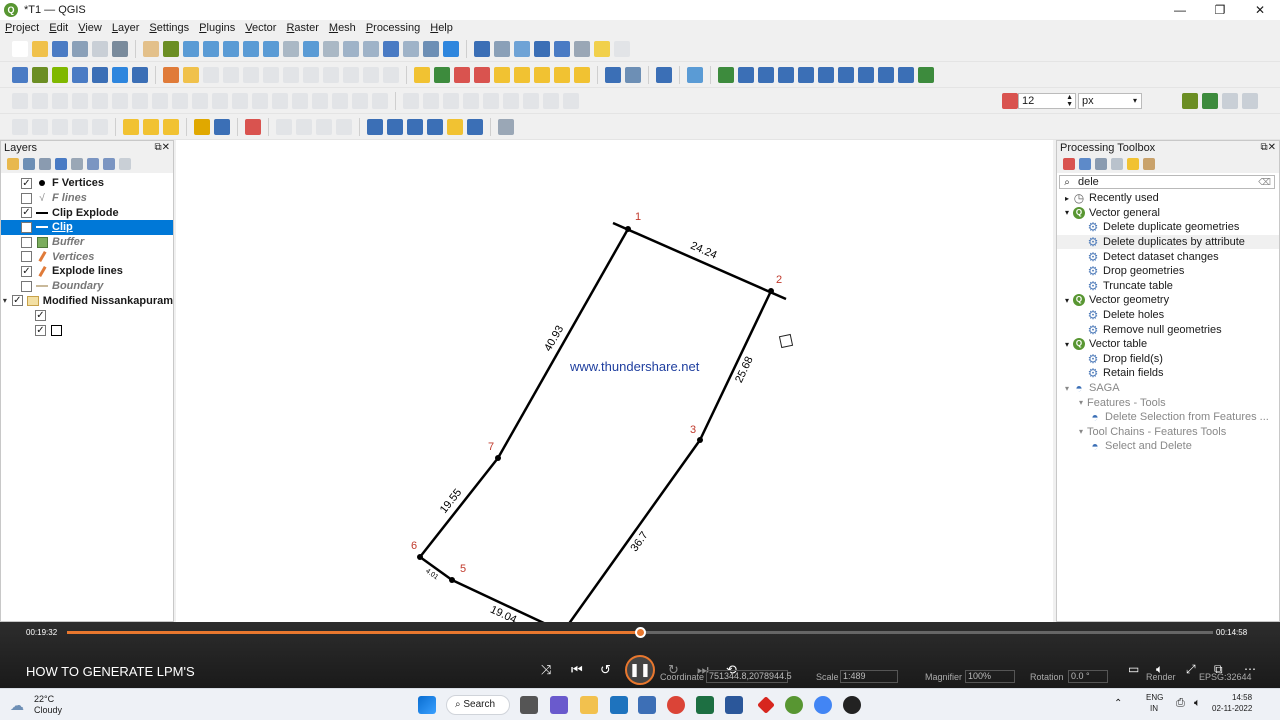 The image size is (1280, 720). I want to click on word-icon, so click(734, 705).